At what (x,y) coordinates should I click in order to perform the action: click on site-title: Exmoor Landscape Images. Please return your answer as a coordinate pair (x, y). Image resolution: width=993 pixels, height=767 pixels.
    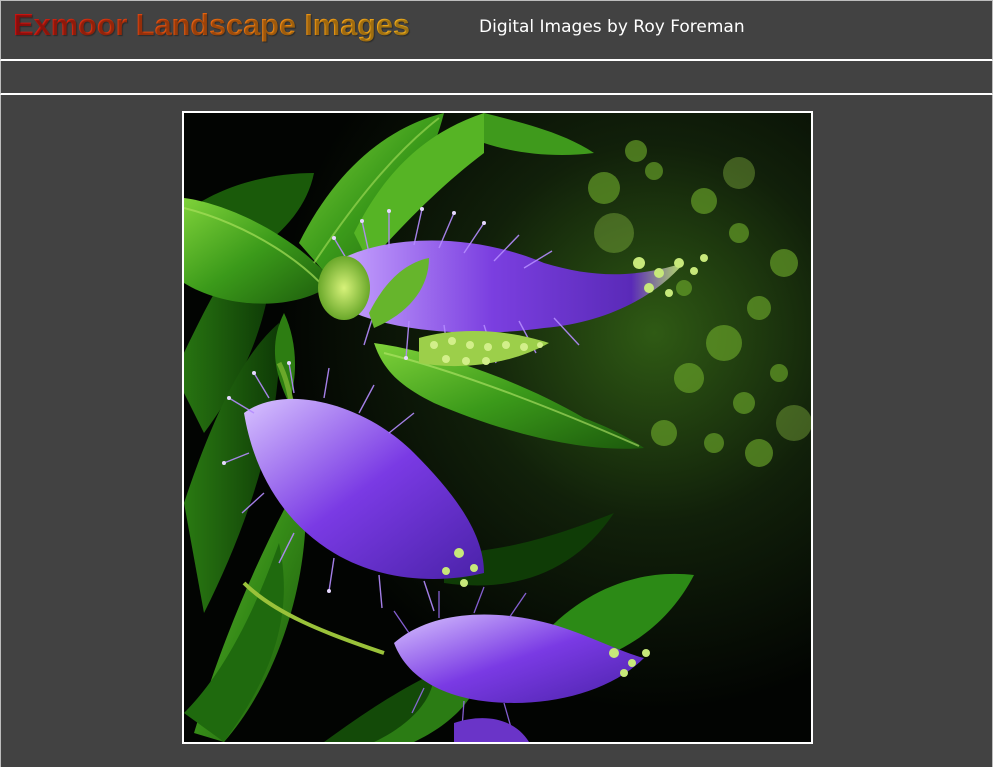
    Looking at the image, I should click on (211, 25).